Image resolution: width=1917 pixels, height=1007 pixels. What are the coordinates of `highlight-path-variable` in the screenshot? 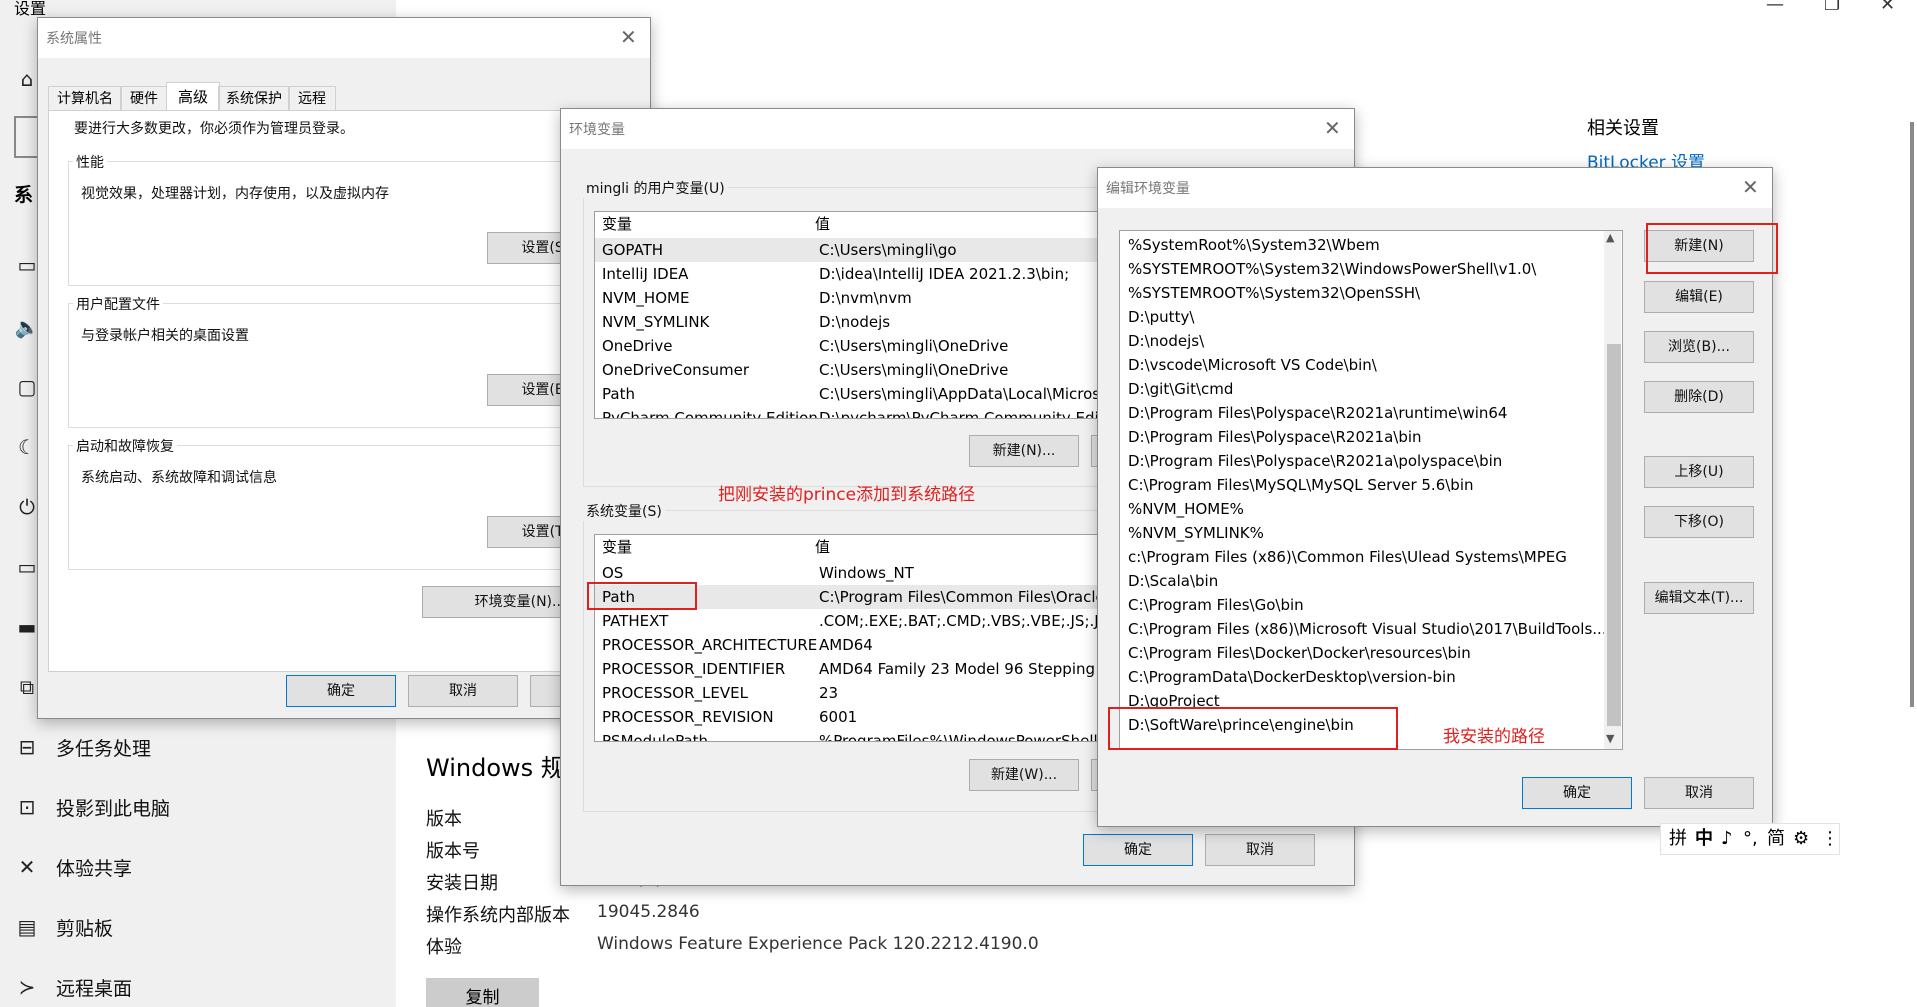 It's located at (642, 596).